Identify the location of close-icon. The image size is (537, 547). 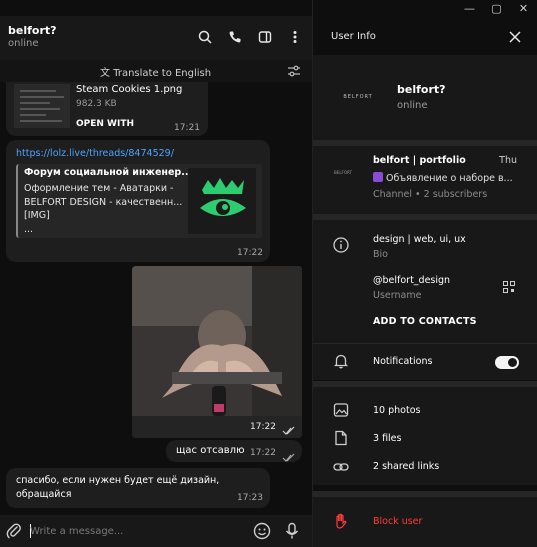
(515, 37).